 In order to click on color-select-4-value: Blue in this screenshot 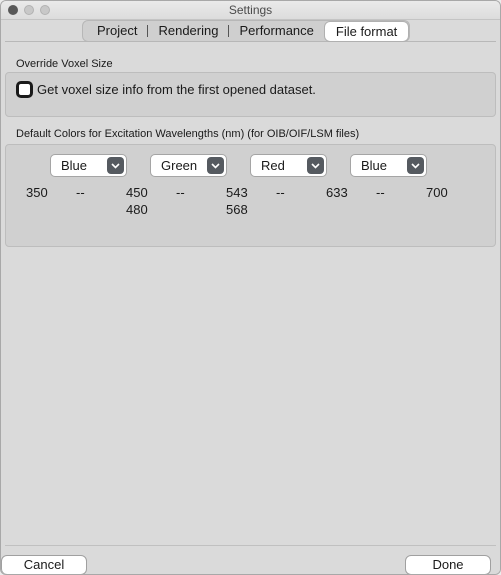, I will do `click(374, 165)`.